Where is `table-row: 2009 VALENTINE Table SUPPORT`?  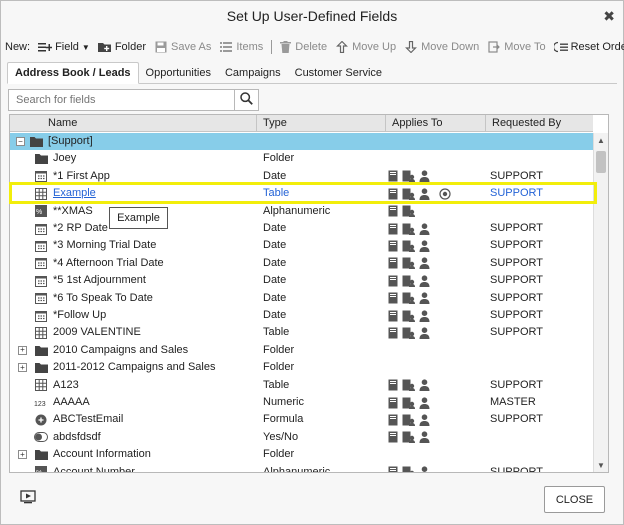 table-row: 2009 VALENTINE Table SUPPORT is located at coordinates (301, 332).